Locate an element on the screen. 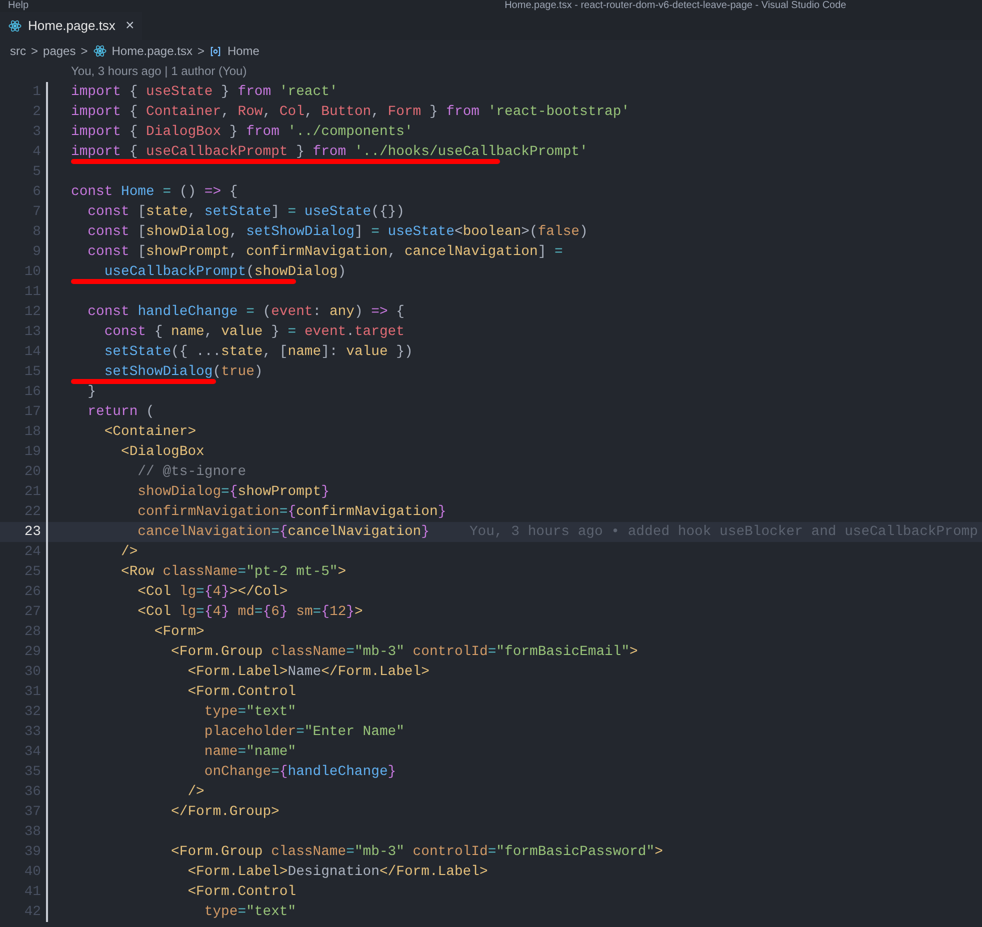 This screenshot has width=982, height=927. code-line: setShowDialog(true) is located at coordinates (183, 372).